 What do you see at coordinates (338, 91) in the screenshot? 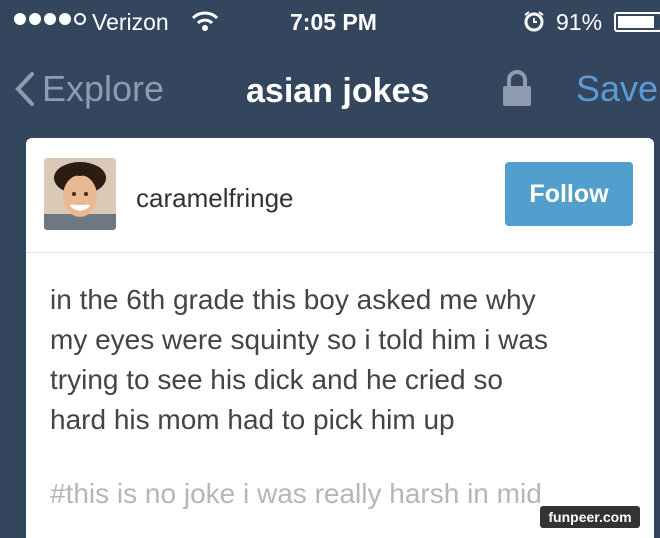
I see `page-title: asian jokes` at bounding box center [338, 91].